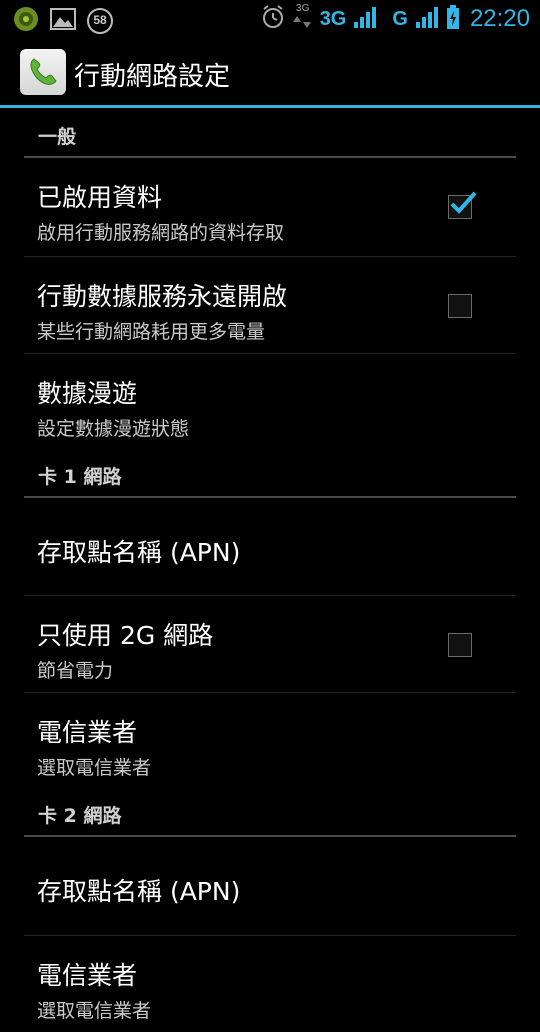  What do you see at coordinates (125, 635) in the screenshot?
I see `pref-title: 只使用 2G 網路` at bounding box center [125, 635].